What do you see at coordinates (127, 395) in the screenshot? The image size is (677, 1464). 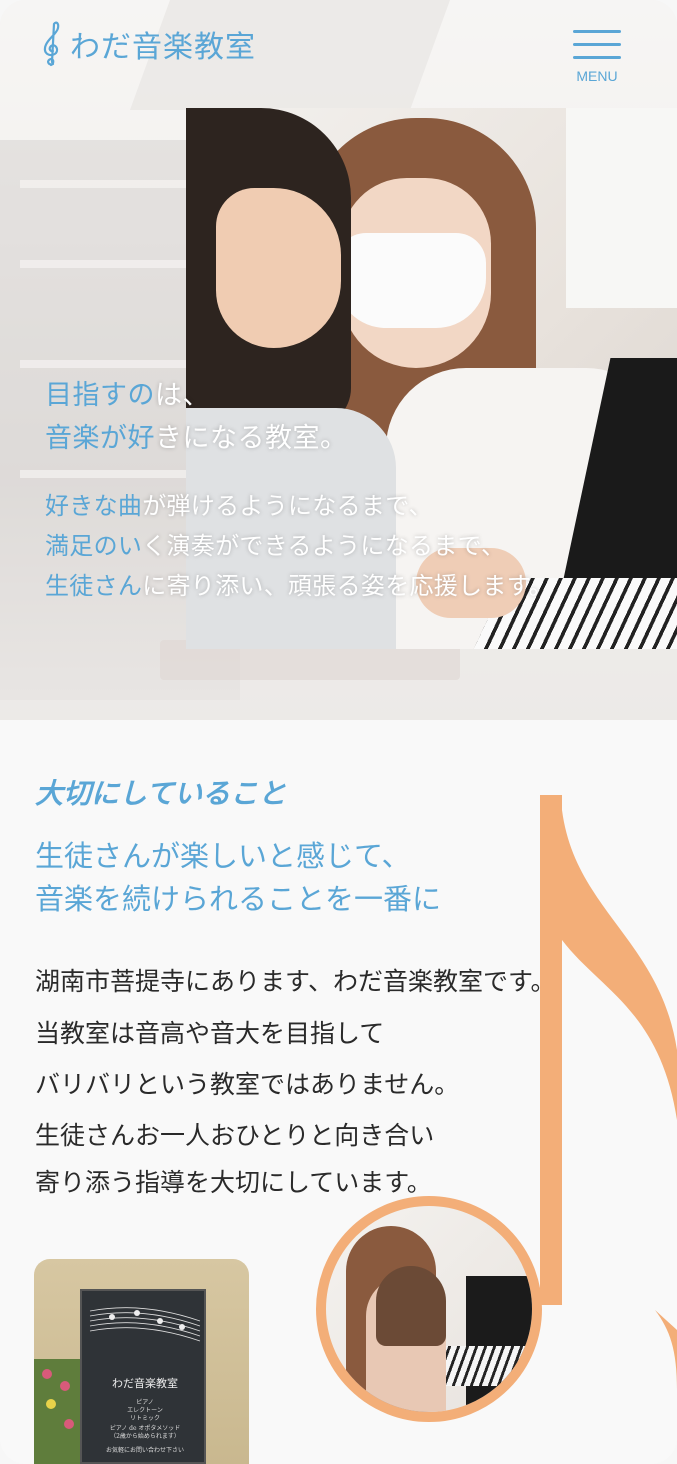 I see `hero-headline-line-1: 目指すのは、` at bounding box center [127, 395].